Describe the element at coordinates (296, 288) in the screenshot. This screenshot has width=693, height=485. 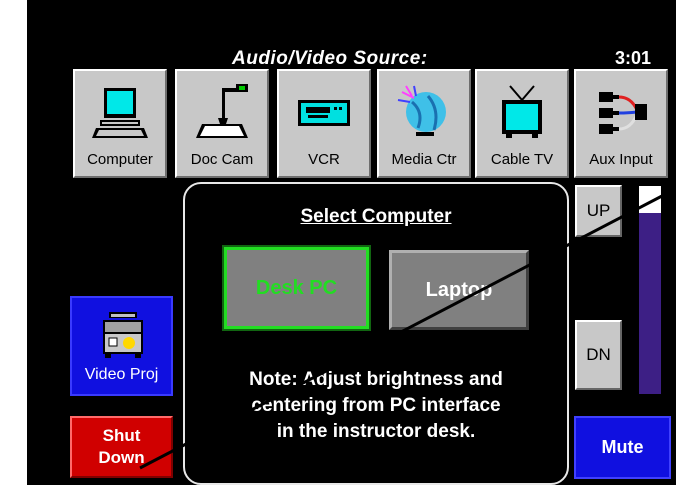
I see `desk-pc-button: Desk PC` at that location.